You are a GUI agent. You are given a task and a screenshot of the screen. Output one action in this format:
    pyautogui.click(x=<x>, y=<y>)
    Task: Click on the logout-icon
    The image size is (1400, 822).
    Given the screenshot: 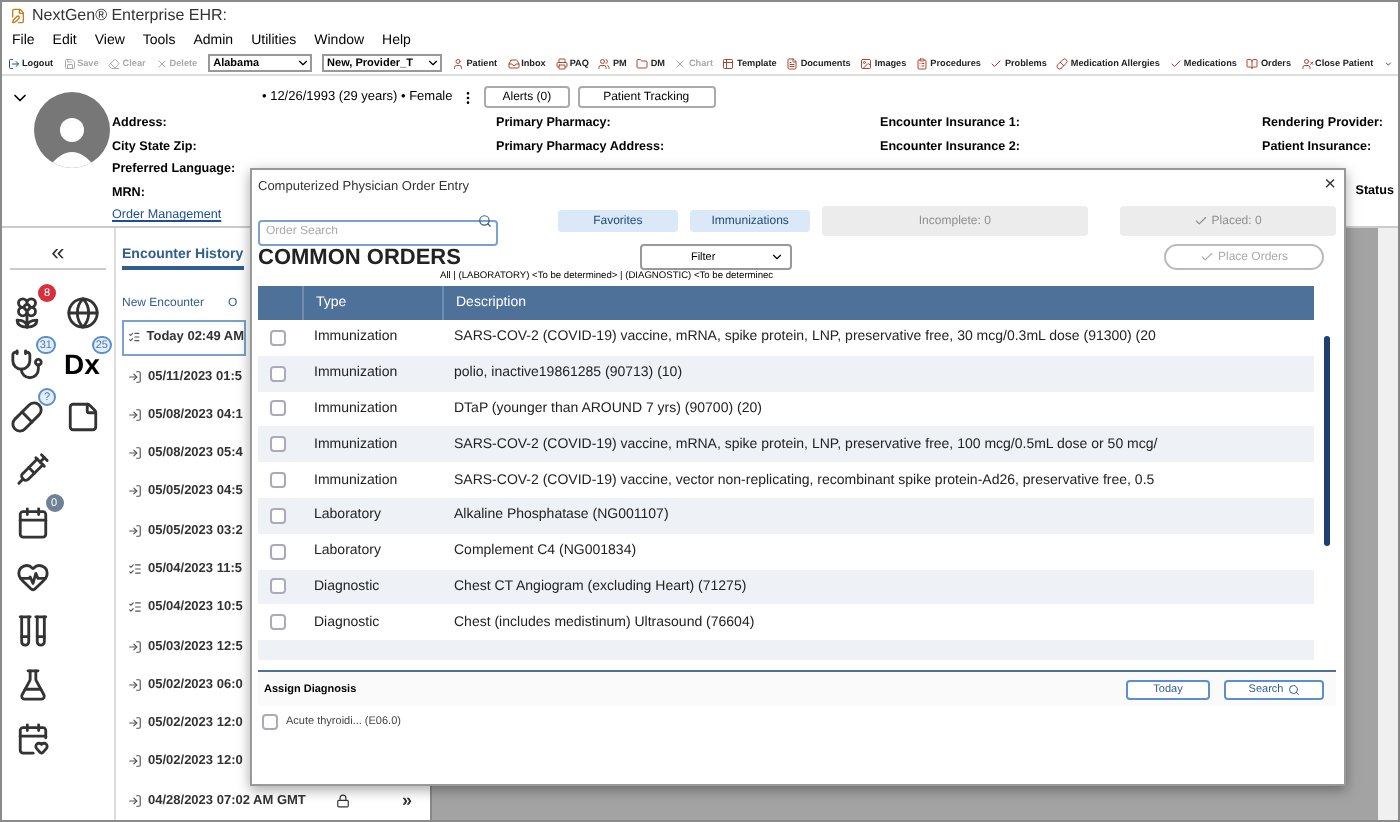 What is the action you would take?
    pyautogui.click(x=14, y=63)
    